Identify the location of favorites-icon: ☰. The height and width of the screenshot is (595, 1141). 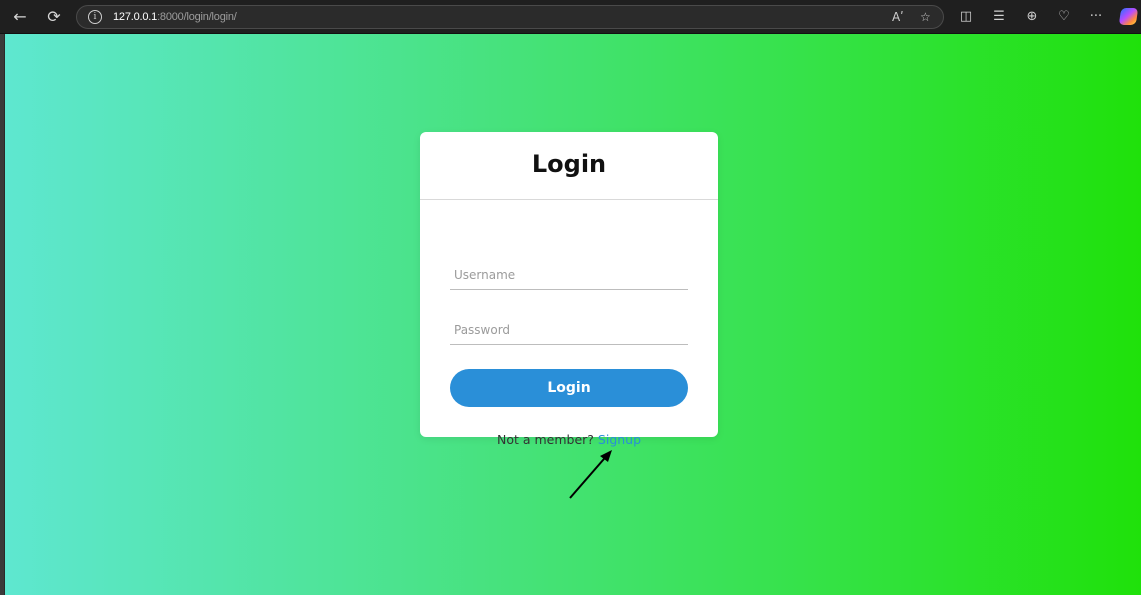
(999, 17).